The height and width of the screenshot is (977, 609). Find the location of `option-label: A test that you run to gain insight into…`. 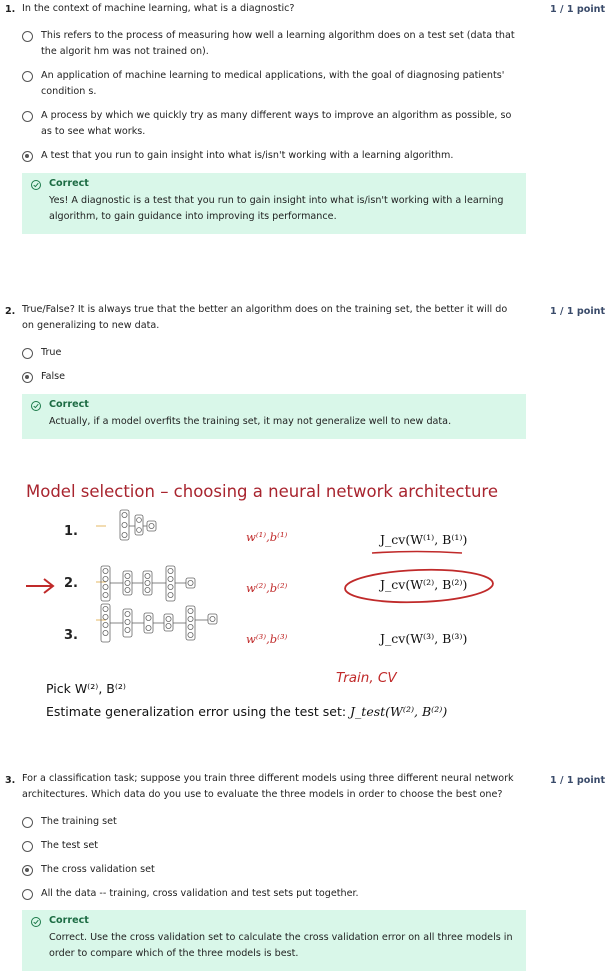

option-label: A test that you run to gain insight into… is located at coordinates (247, 155).